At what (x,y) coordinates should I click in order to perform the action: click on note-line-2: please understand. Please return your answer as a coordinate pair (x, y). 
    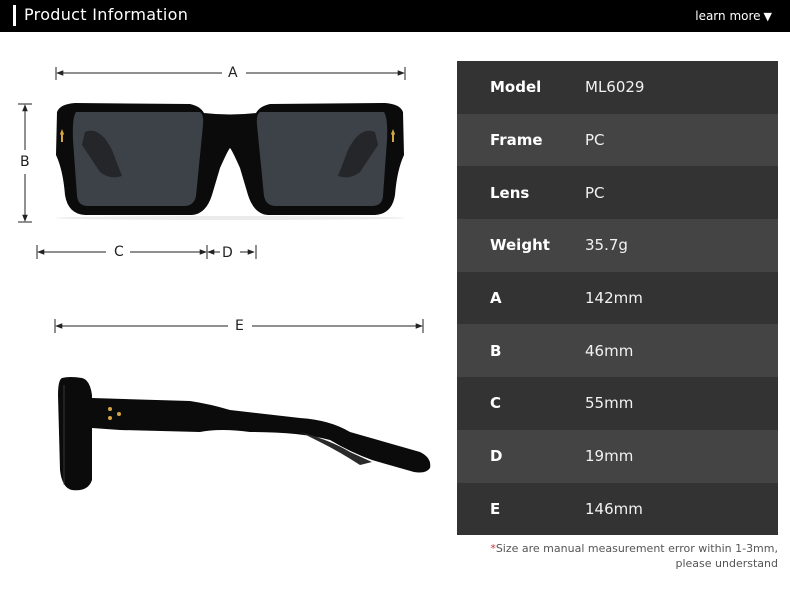
    Looking at the image, I should click on (727, 563).